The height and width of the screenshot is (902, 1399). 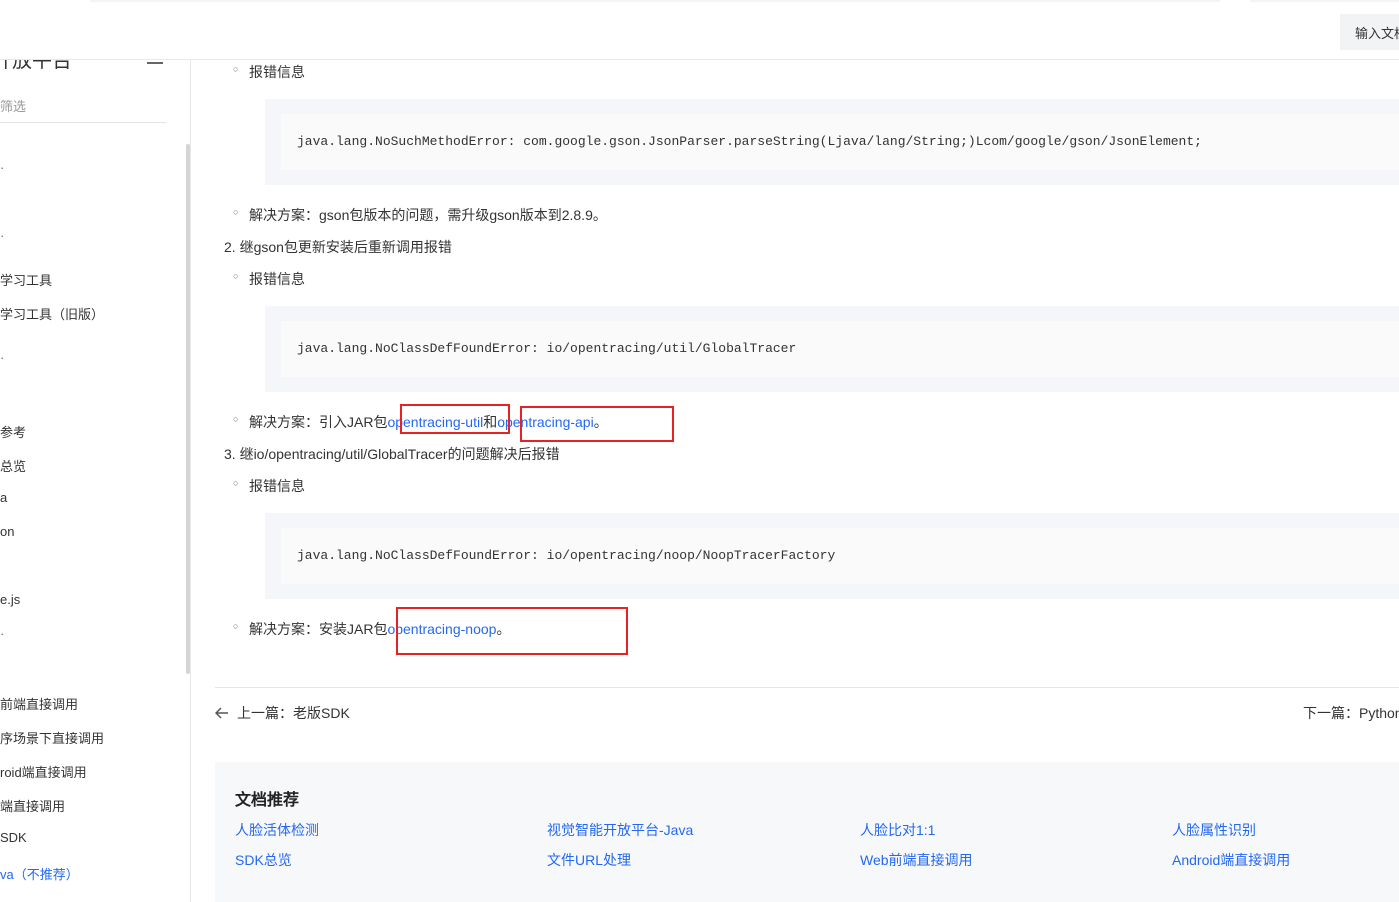 What do you see at coordinates (916, 860) in the screenshot?
I see `recommend-link: Web前端直接调用` at bounding box center [916, 860].